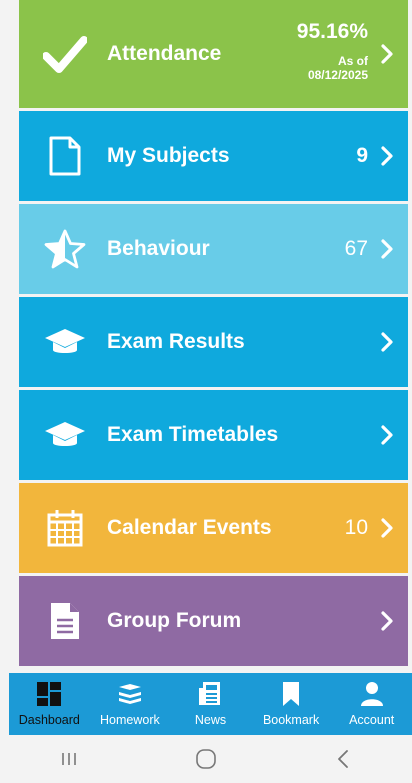  Describe the element at coordinates (291, 694) in the screenshot. I see `bookmark-icon` at that location.